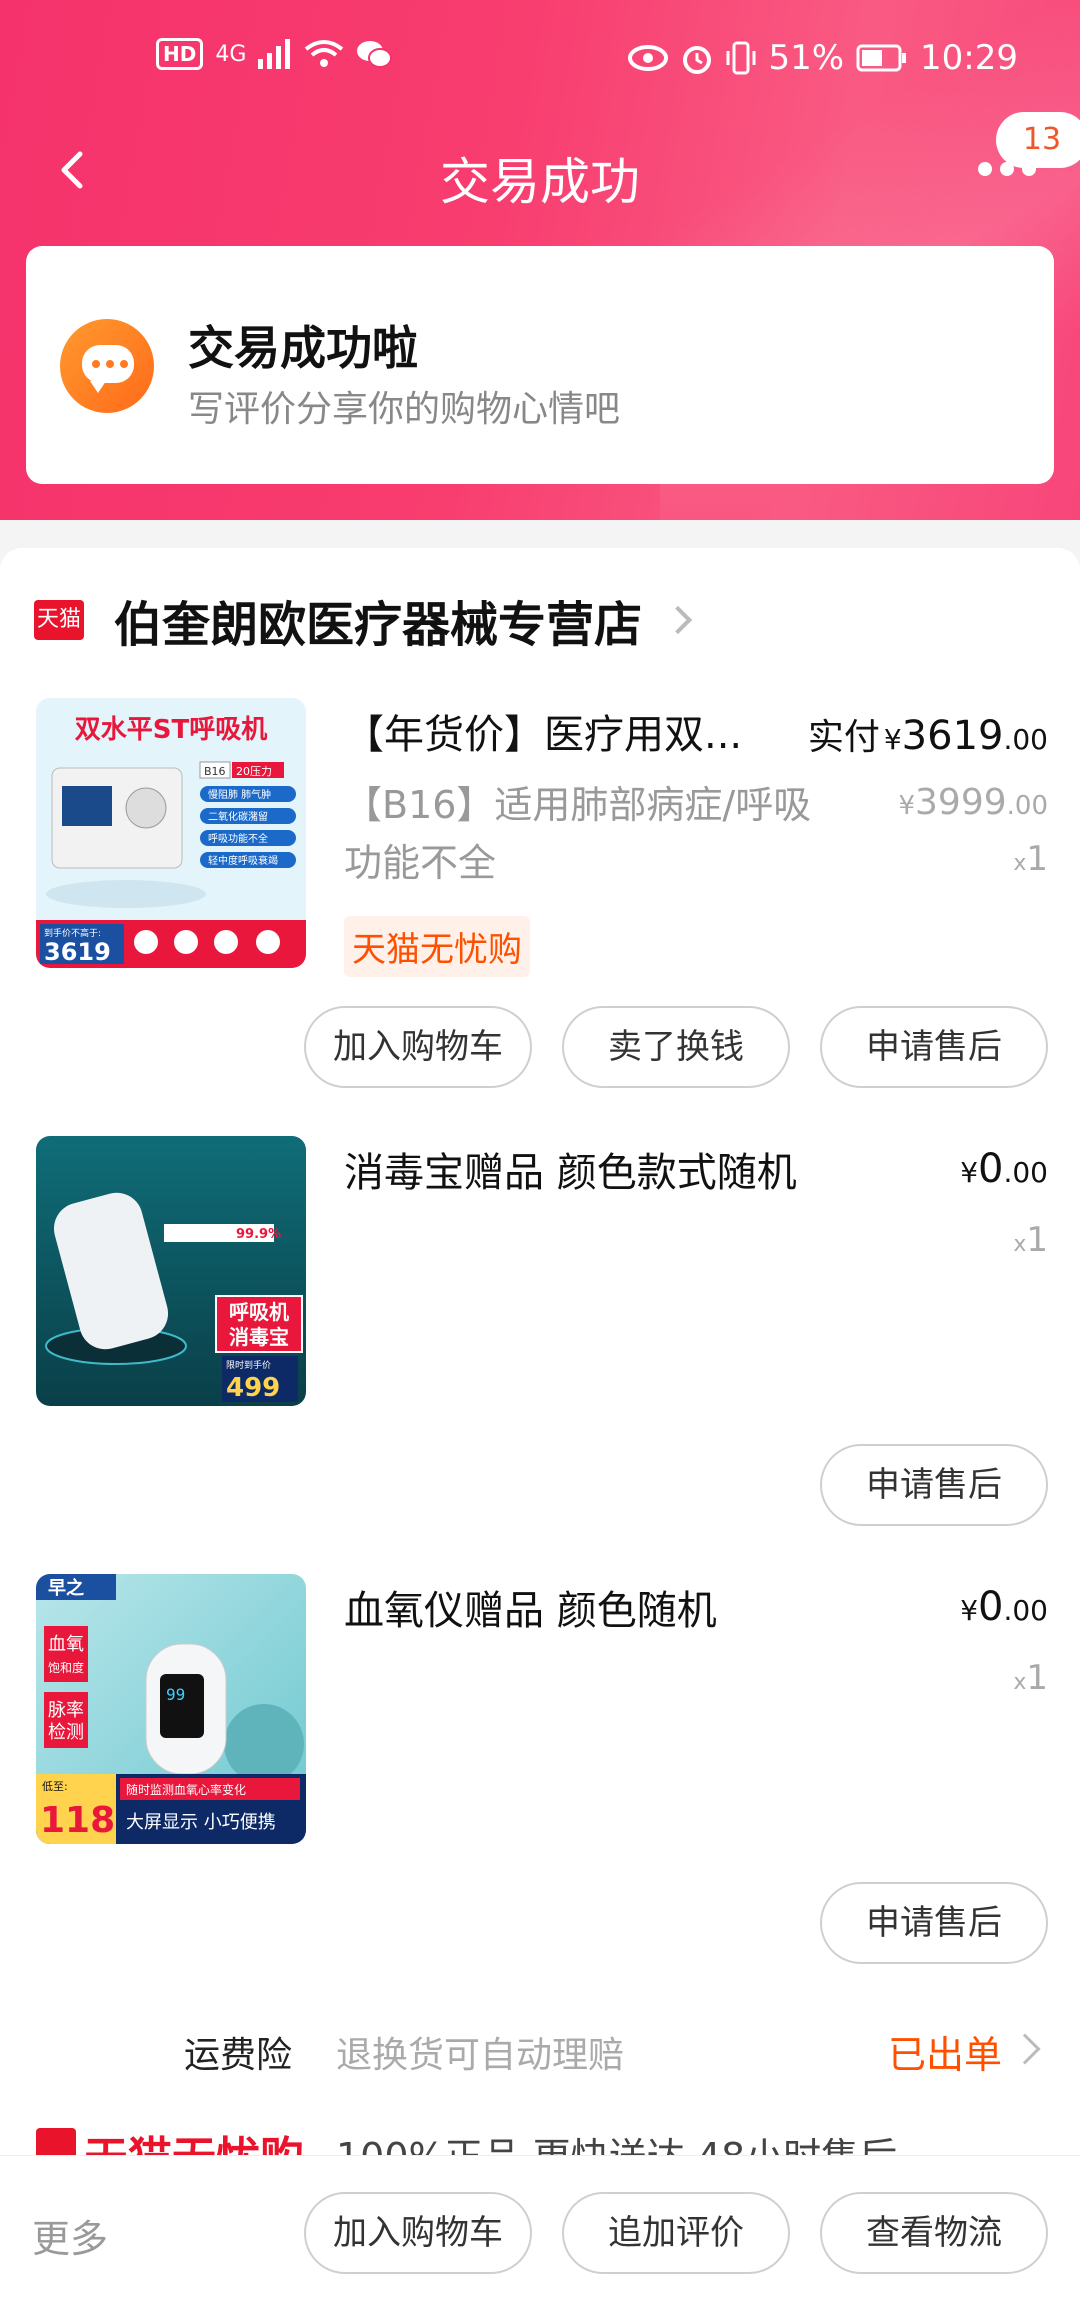 This screenshot has height=2310, width=1080. What do you see at coordinates (238, 838) in the screenshot?
I see `svg-text: 呼吸功能不全` at bounding box center [238, 838].